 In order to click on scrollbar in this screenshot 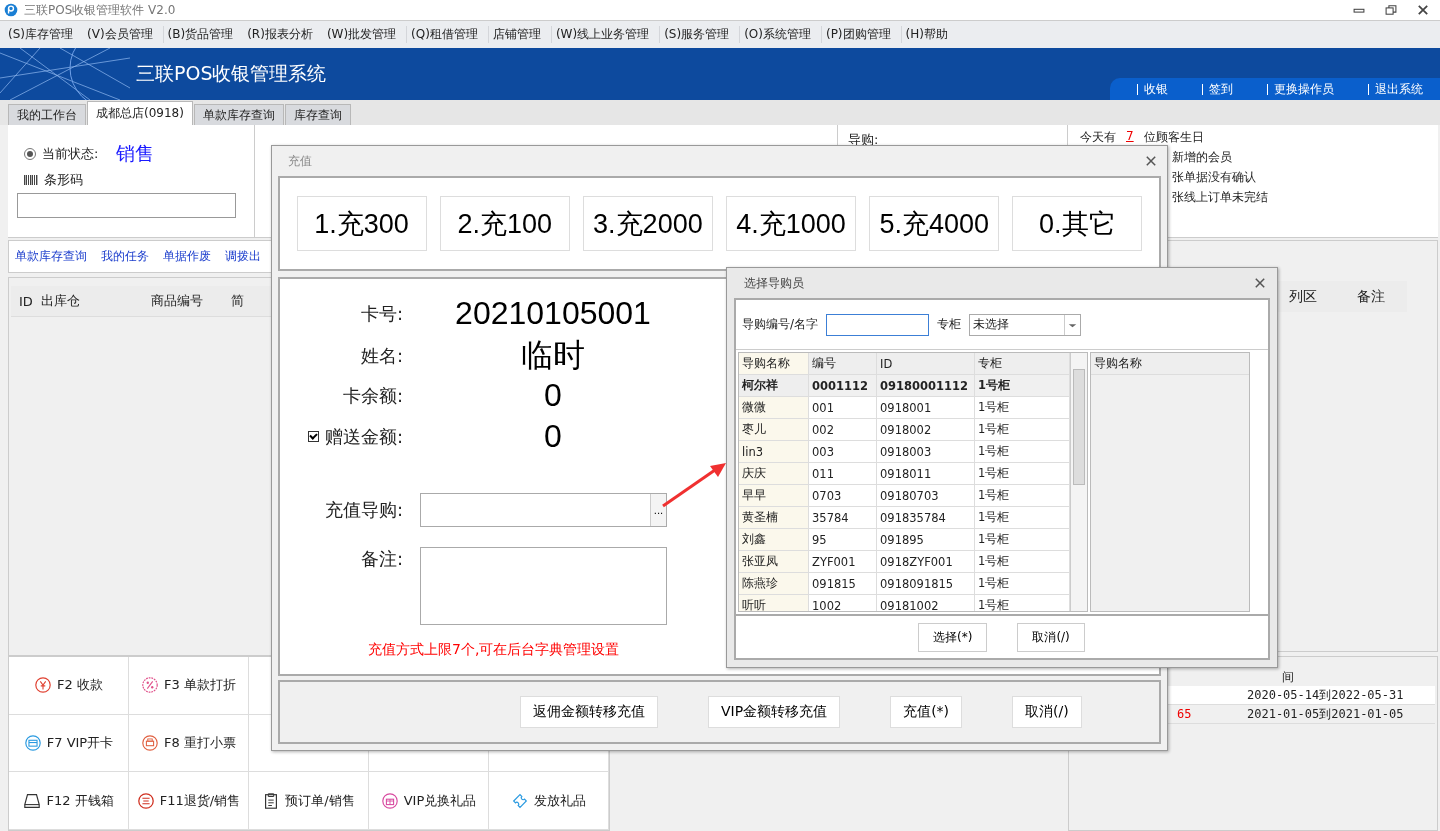, I will do `click(1078, 482)`.